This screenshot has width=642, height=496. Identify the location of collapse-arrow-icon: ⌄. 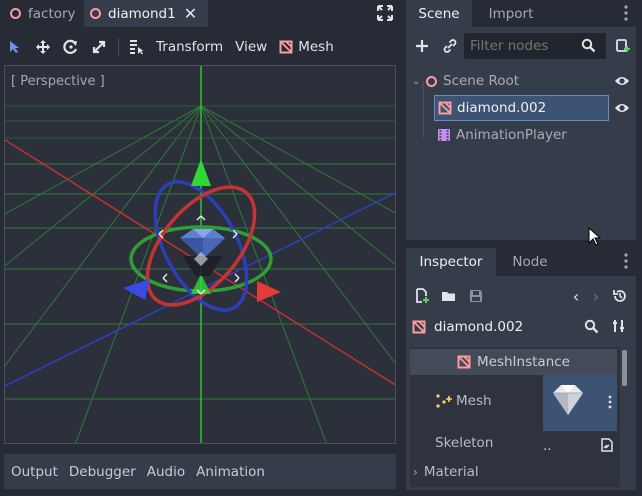
(417, 81).